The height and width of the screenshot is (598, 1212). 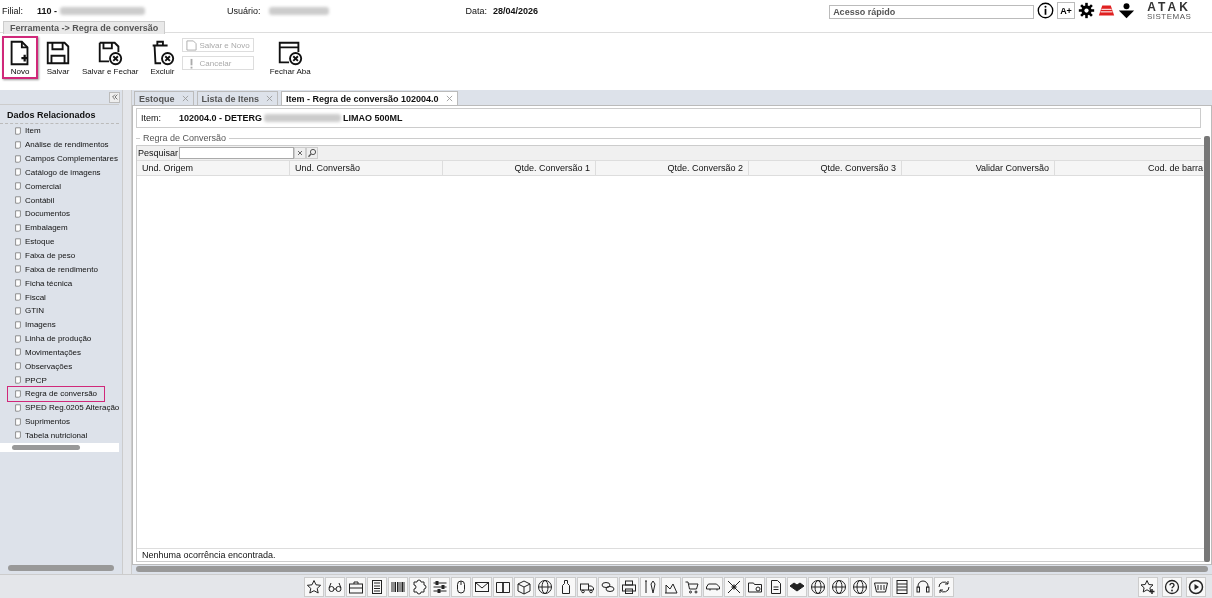 I want to click on column-header: Qtde. Conversão 2, so click(x=672, y=168).